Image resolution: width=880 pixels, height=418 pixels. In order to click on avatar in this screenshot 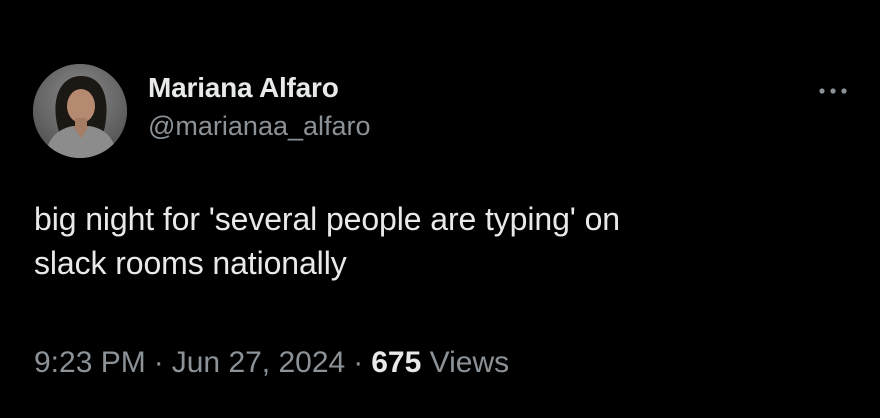, I will do `click(80, 111)`.